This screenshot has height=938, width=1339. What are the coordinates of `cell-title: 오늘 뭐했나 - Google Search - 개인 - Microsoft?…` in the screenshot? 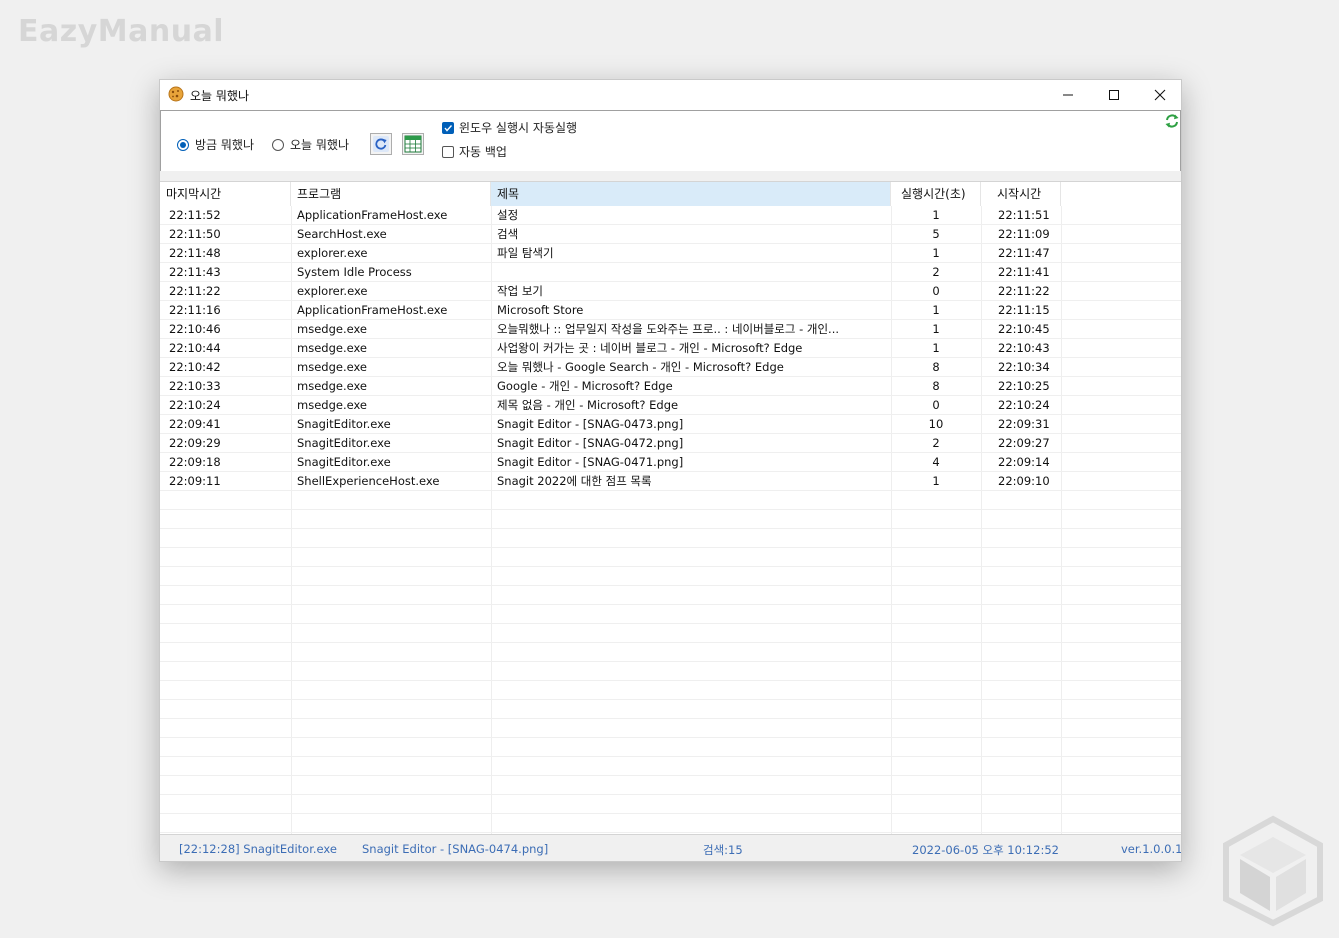 It's located at (640, 367).